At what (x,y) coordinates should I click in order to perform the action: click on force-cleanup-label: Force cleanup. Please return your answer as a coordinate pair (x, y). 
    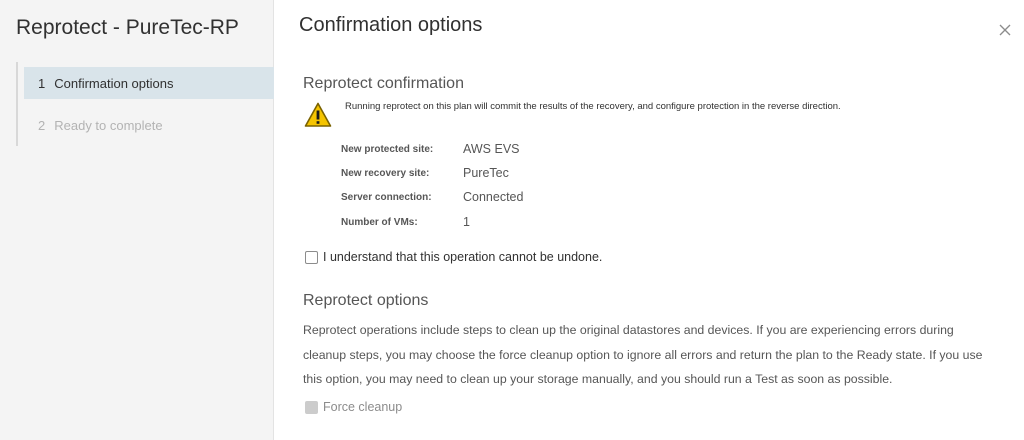
    Looking at the image, I should click on (363, 407).